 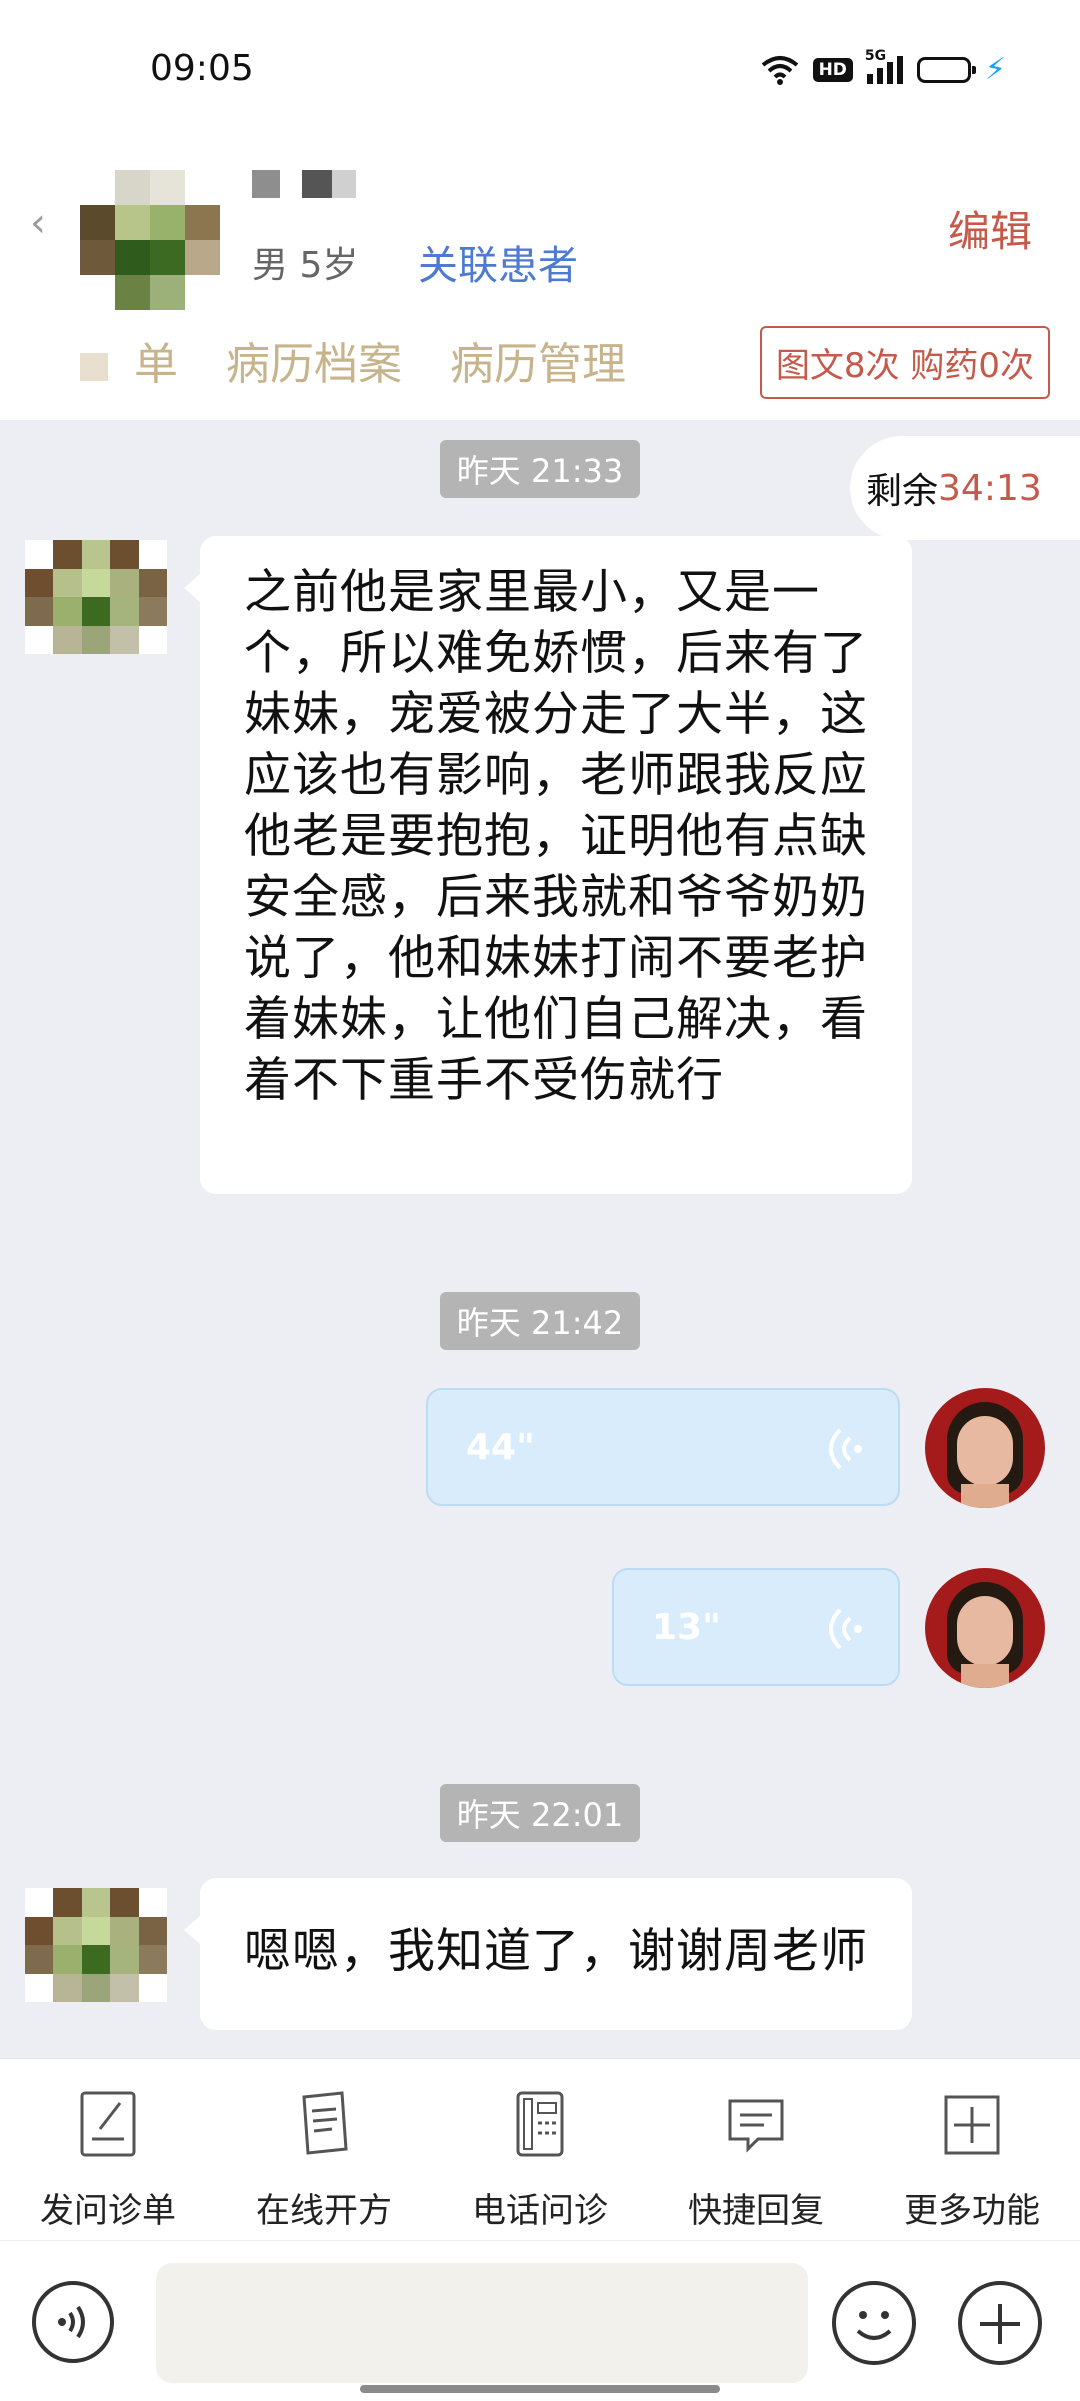 I want to click on stats-badge: 图文8次 购药0次, so click(x=904, y=362).